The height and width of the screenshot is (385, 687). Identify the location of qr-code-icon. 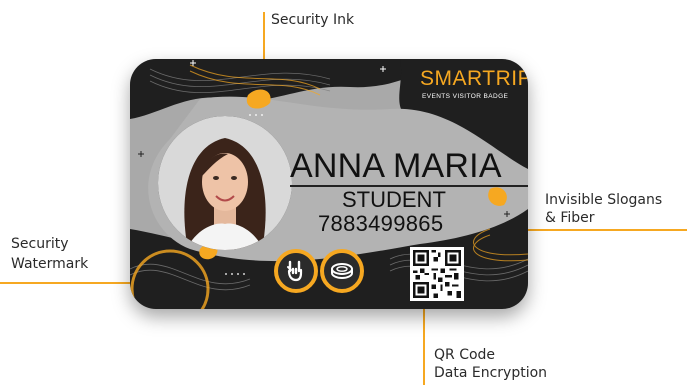
(437, 274).